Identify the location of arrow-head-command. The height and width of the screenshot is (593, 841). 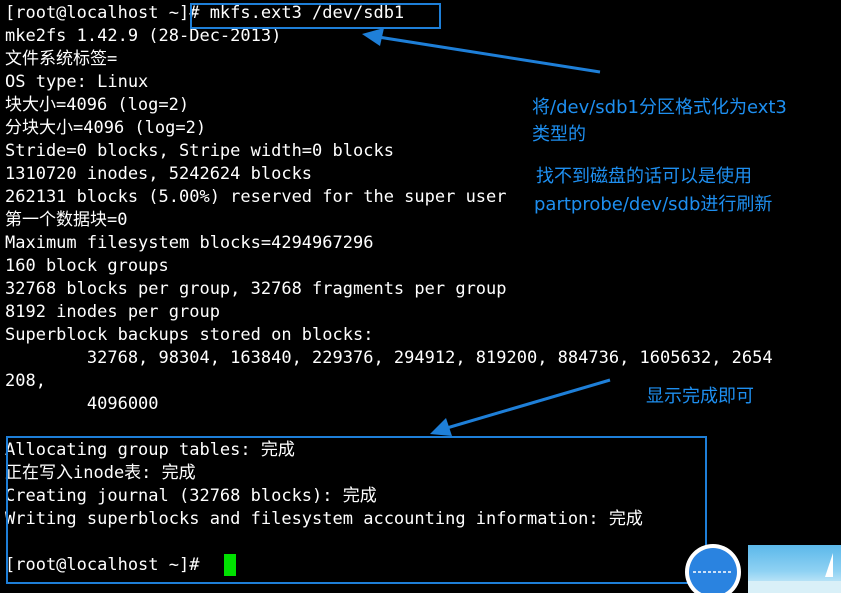
(373, 37).